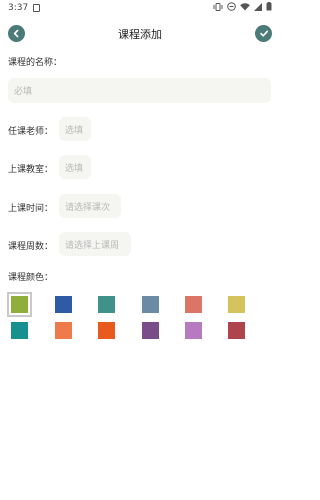 The width and height of the screenshot is (320, 500). I want to click on dnd-icon, so click(231, 8).